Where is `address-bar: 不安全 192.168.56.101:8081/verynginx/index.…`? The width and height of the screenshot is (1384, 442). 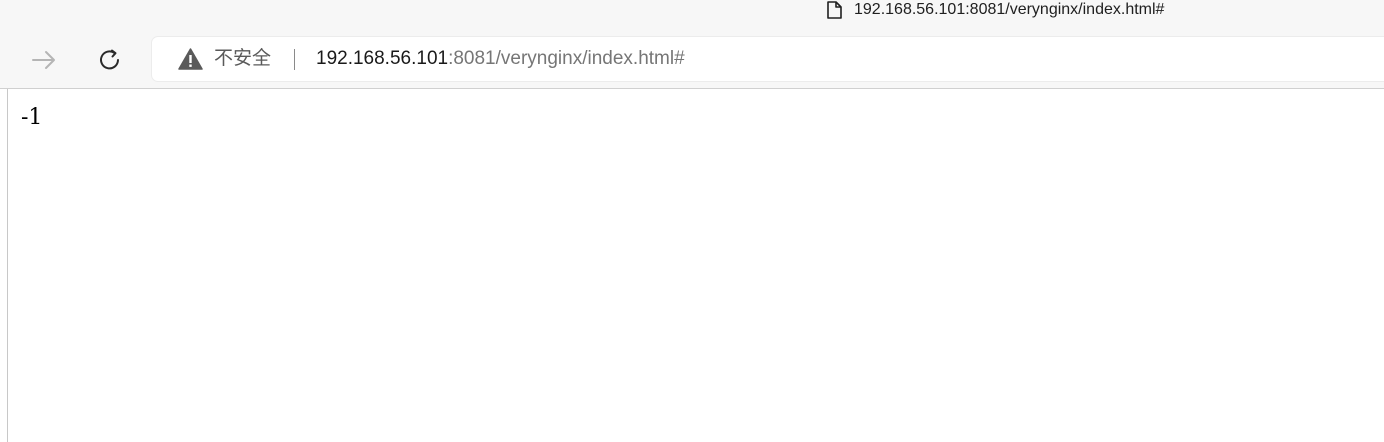 address-bar: 不安全 192.168.56.101:8081/verynginx/index.… is located at coordinates (768, 59).